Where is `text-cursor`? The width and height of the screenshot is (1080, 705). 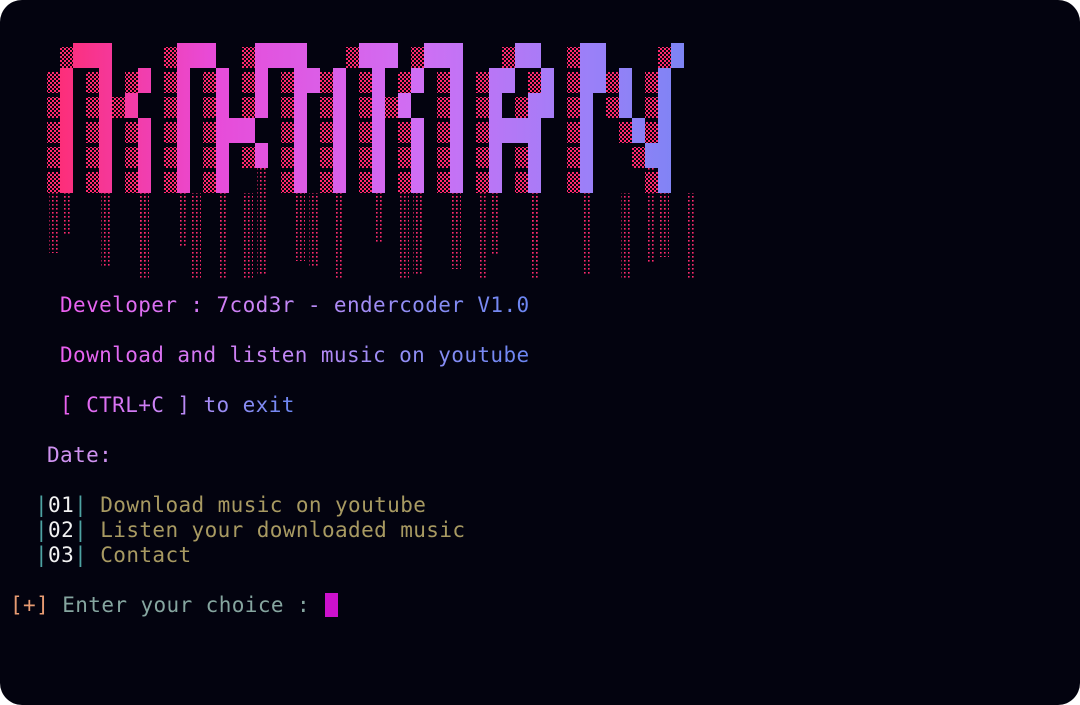
text-cursor is located at coordinates (332, 605).